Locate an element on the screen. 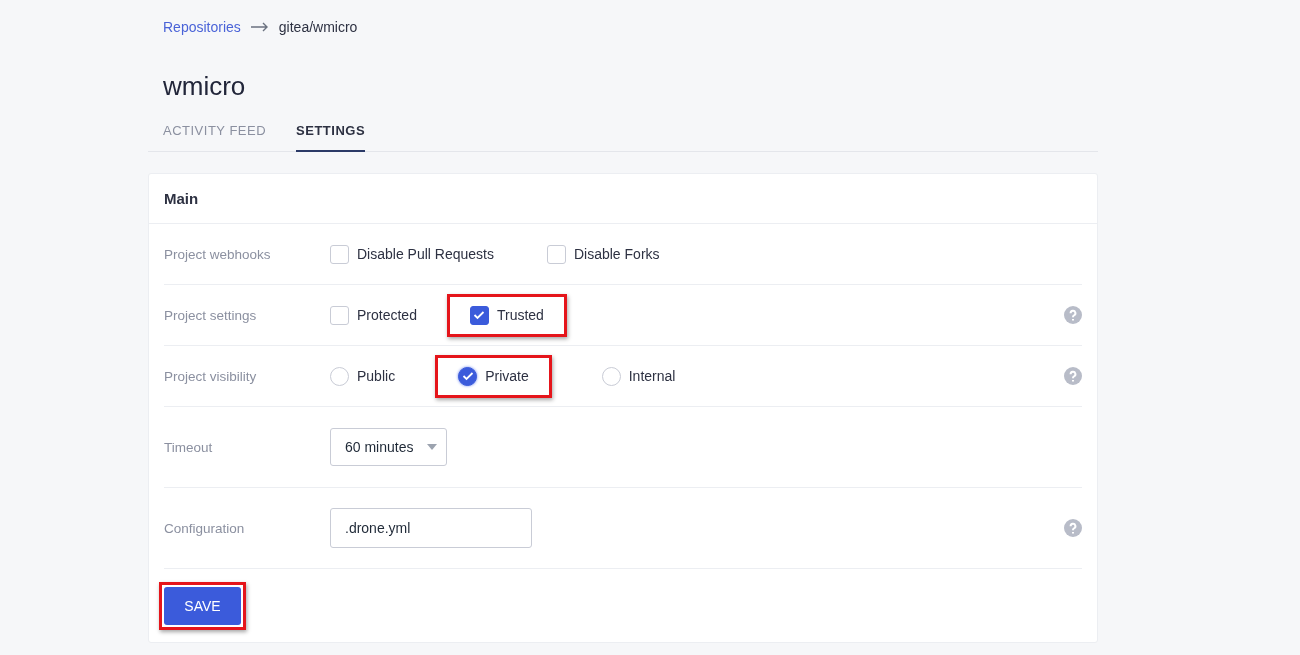 This screenshot has height=655, width=1300. field-label: Configuration is located at coordinates (205, 528).